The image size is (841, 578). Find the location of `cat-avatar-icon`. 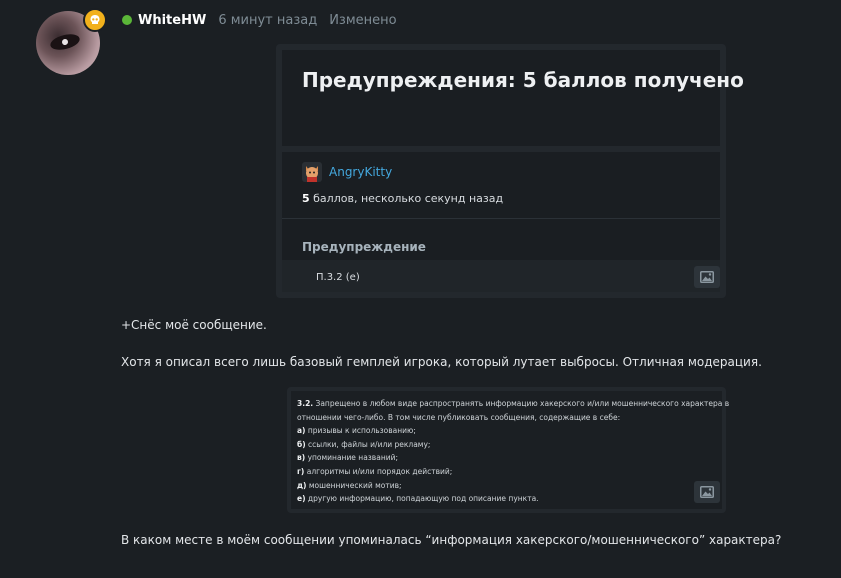

cat-avatar-icon is located at coordinates (312, 172).